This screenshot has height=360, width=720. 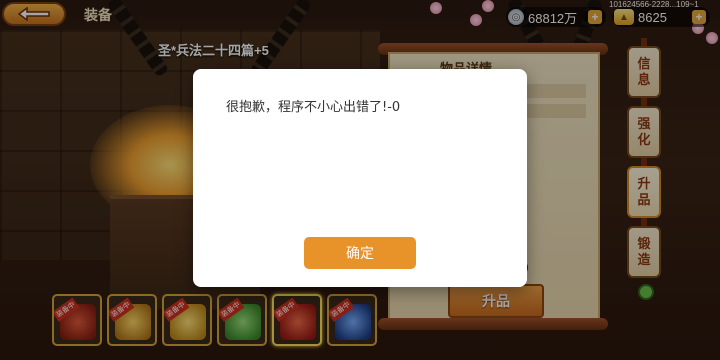 I want to click on error-message: 很抱歉，程序不小心出错了!-0, so click(x=313, y=107).